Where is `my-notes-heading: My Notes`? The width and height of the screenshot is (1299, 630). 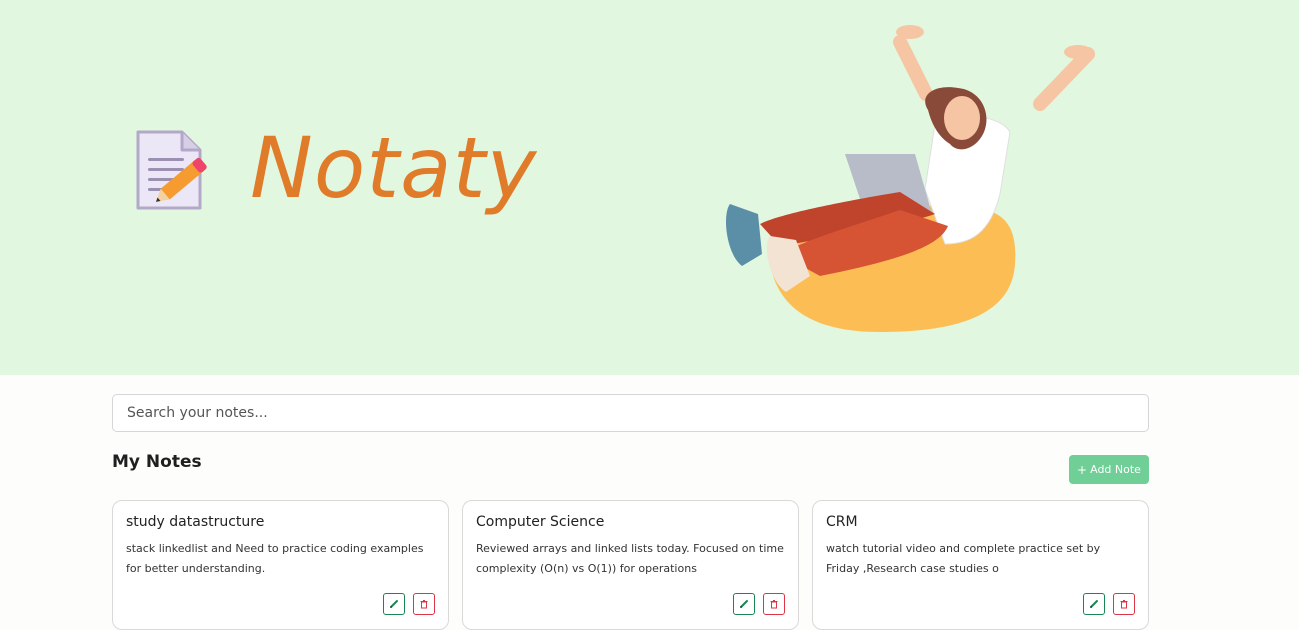 my-notes-heading: My Notes is located at coordinates (157, 462).